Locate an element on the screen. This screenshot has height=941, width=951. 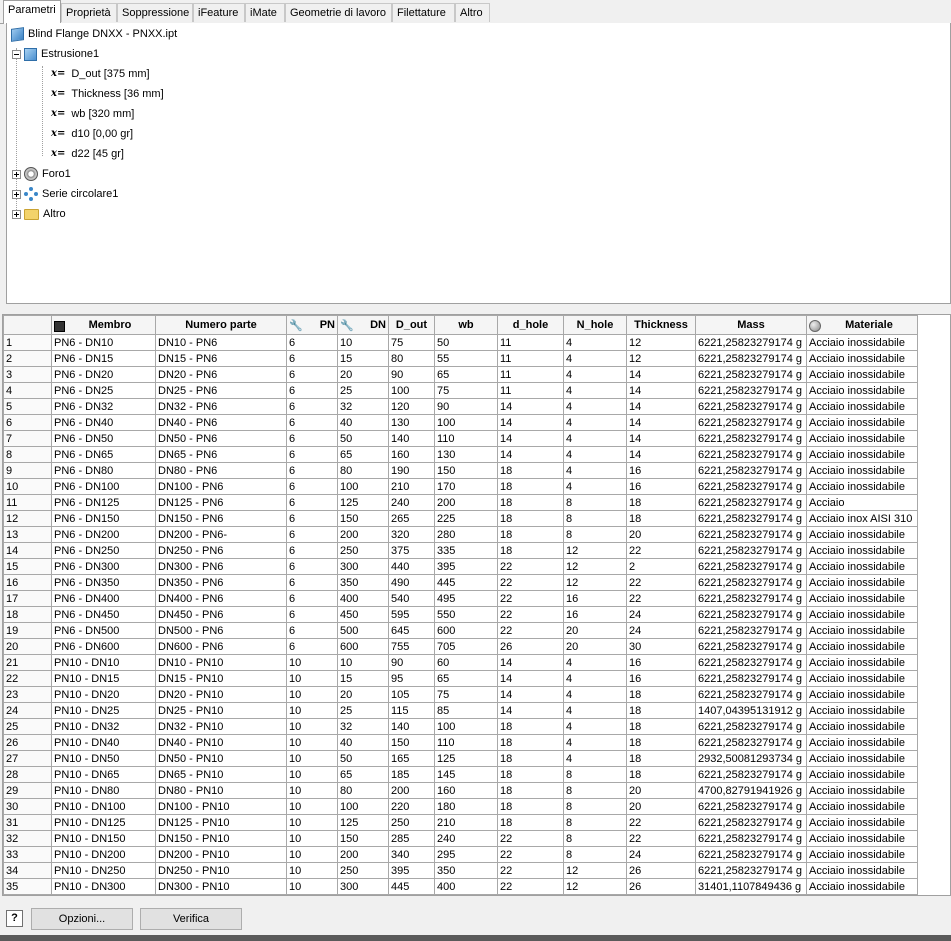
table-cell: DN125 - PN6 is located at coordinates (221, 502).